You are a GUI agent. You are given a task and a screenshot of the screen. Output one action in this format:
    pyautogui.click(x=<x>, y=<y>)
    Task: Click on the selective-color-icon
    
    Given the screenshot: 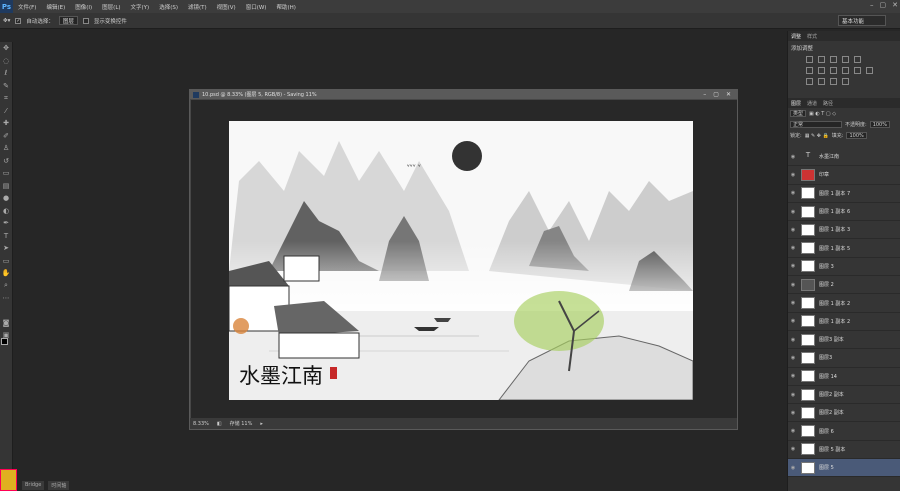 What is the action you would take?
    pyautogui.click(x=845, y=81)
    